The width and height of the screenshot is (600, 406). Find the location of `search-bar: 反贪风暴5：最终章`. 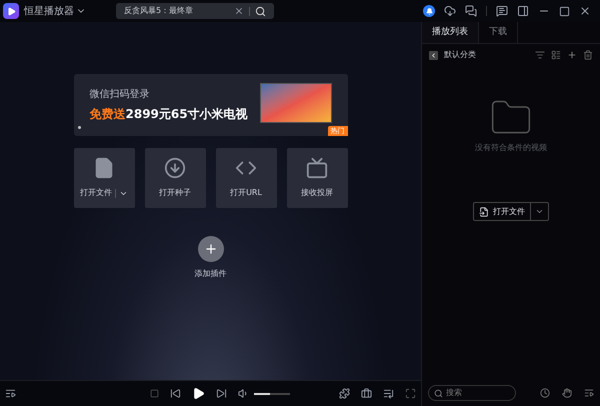

search-bar: 反贪风暴5：最终章 is located at coordinates (195, 11).